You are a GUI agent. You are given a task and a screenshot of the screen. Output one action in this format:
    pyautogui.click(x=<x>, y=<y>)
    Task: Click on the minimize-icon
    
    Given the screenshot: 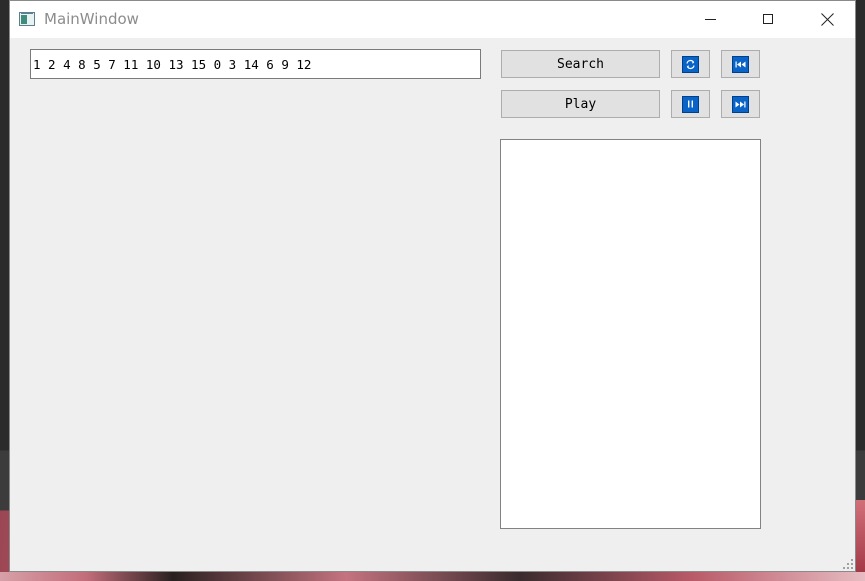 What is the action you would take?
    pyautogui.click(x=710, y=19)
    